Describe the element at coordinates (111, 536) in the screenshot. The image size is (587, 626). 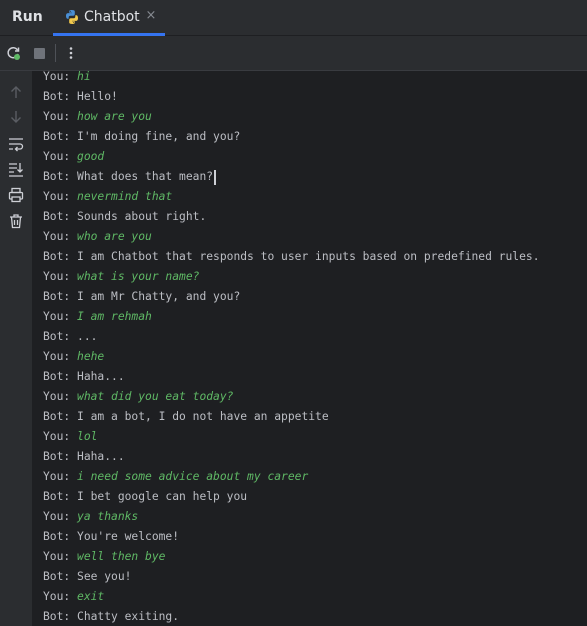
I see `console-line: Bot: You're welcome!` at that location.